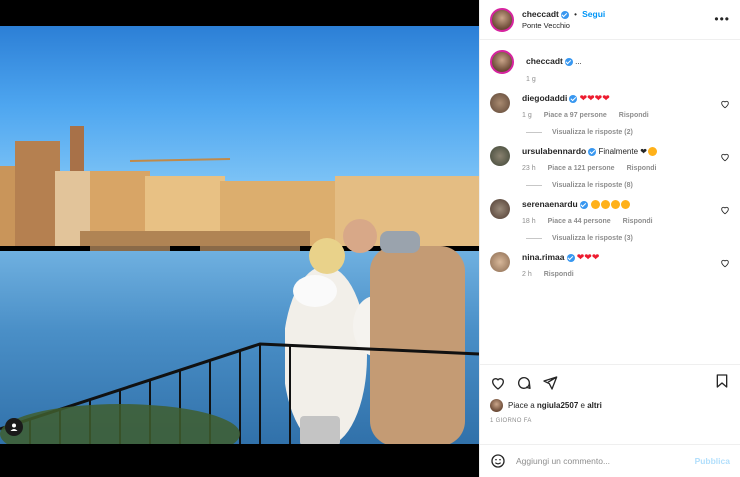 This screenshot has height=477, width=740. I want to click on user-tag-icon, so click(14, 427).